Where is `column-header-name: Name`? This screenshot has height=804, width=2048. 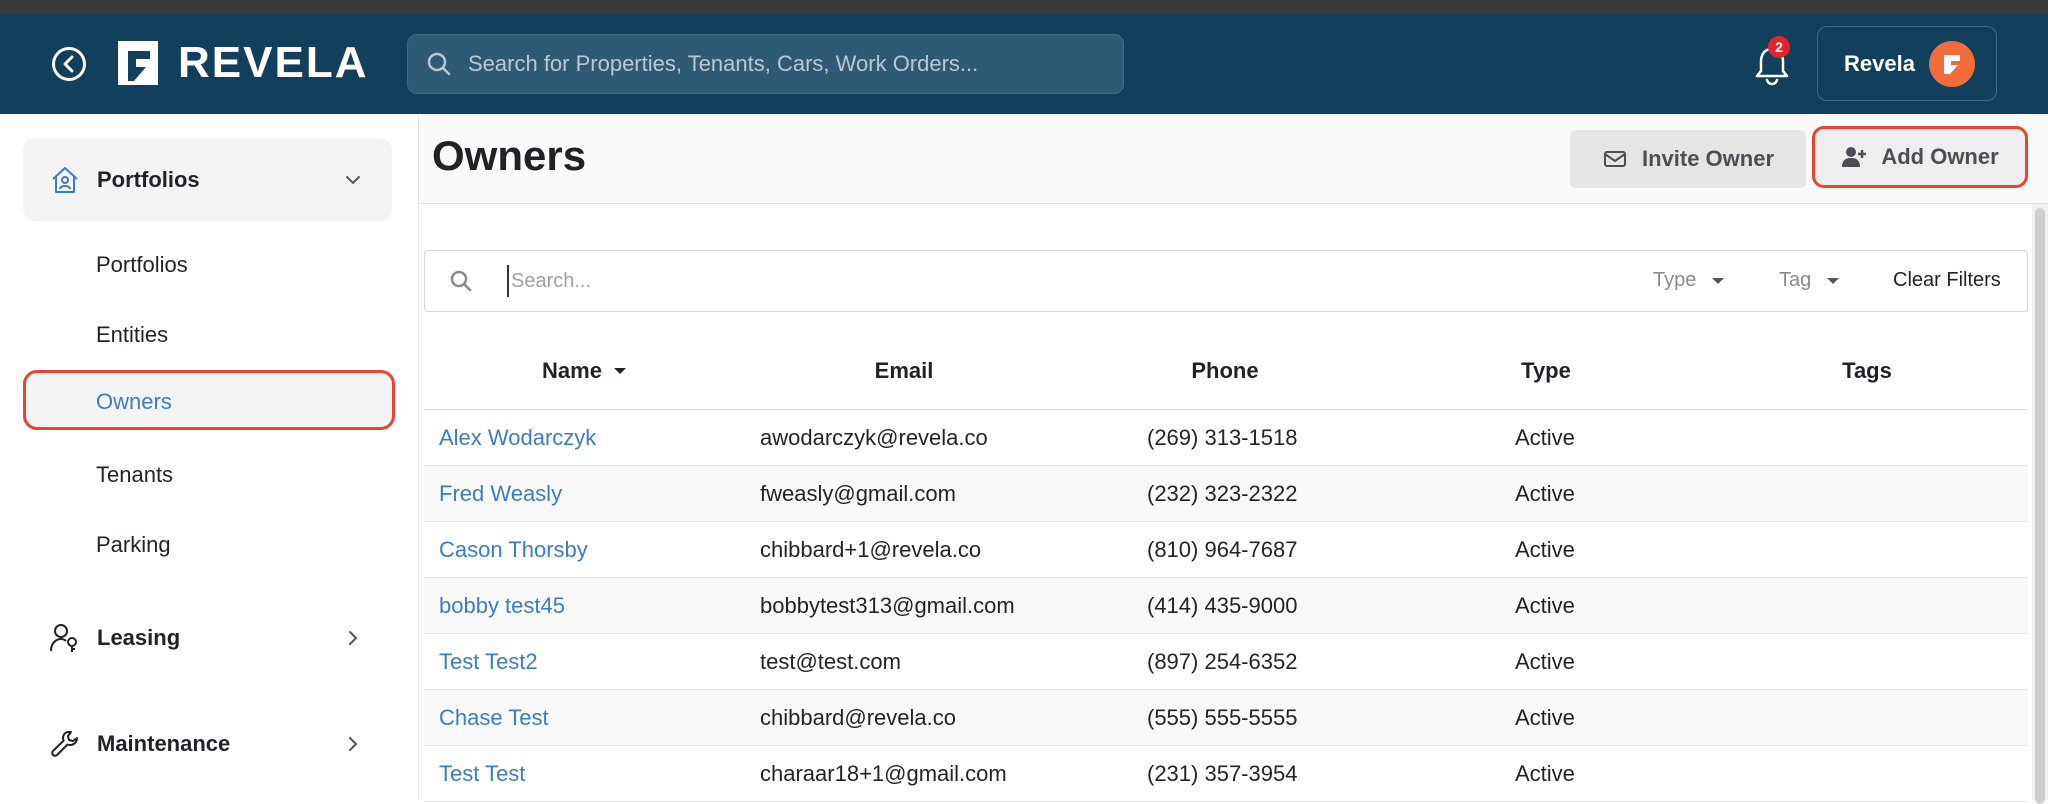 column-header-name: Name is located at coordinates (584, 371).